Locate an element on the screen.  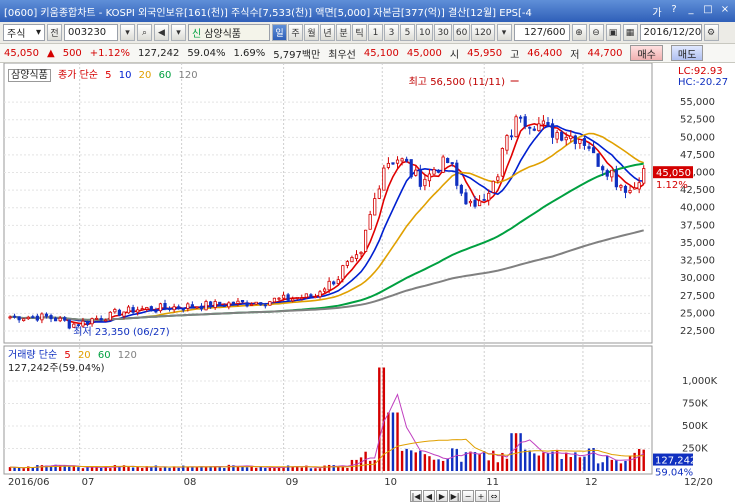
settings-icon: ⚙ is located at coordinates (711, 32).